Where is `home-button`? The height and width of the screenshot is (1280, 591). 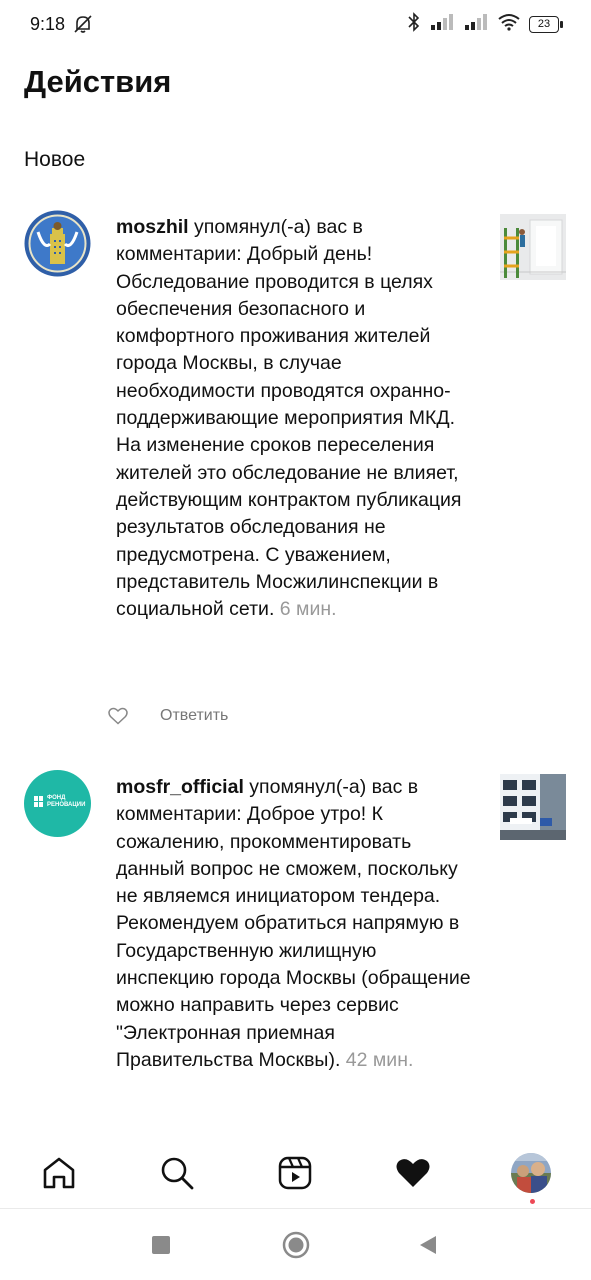 home-button is located at coordinates (296, 1245).